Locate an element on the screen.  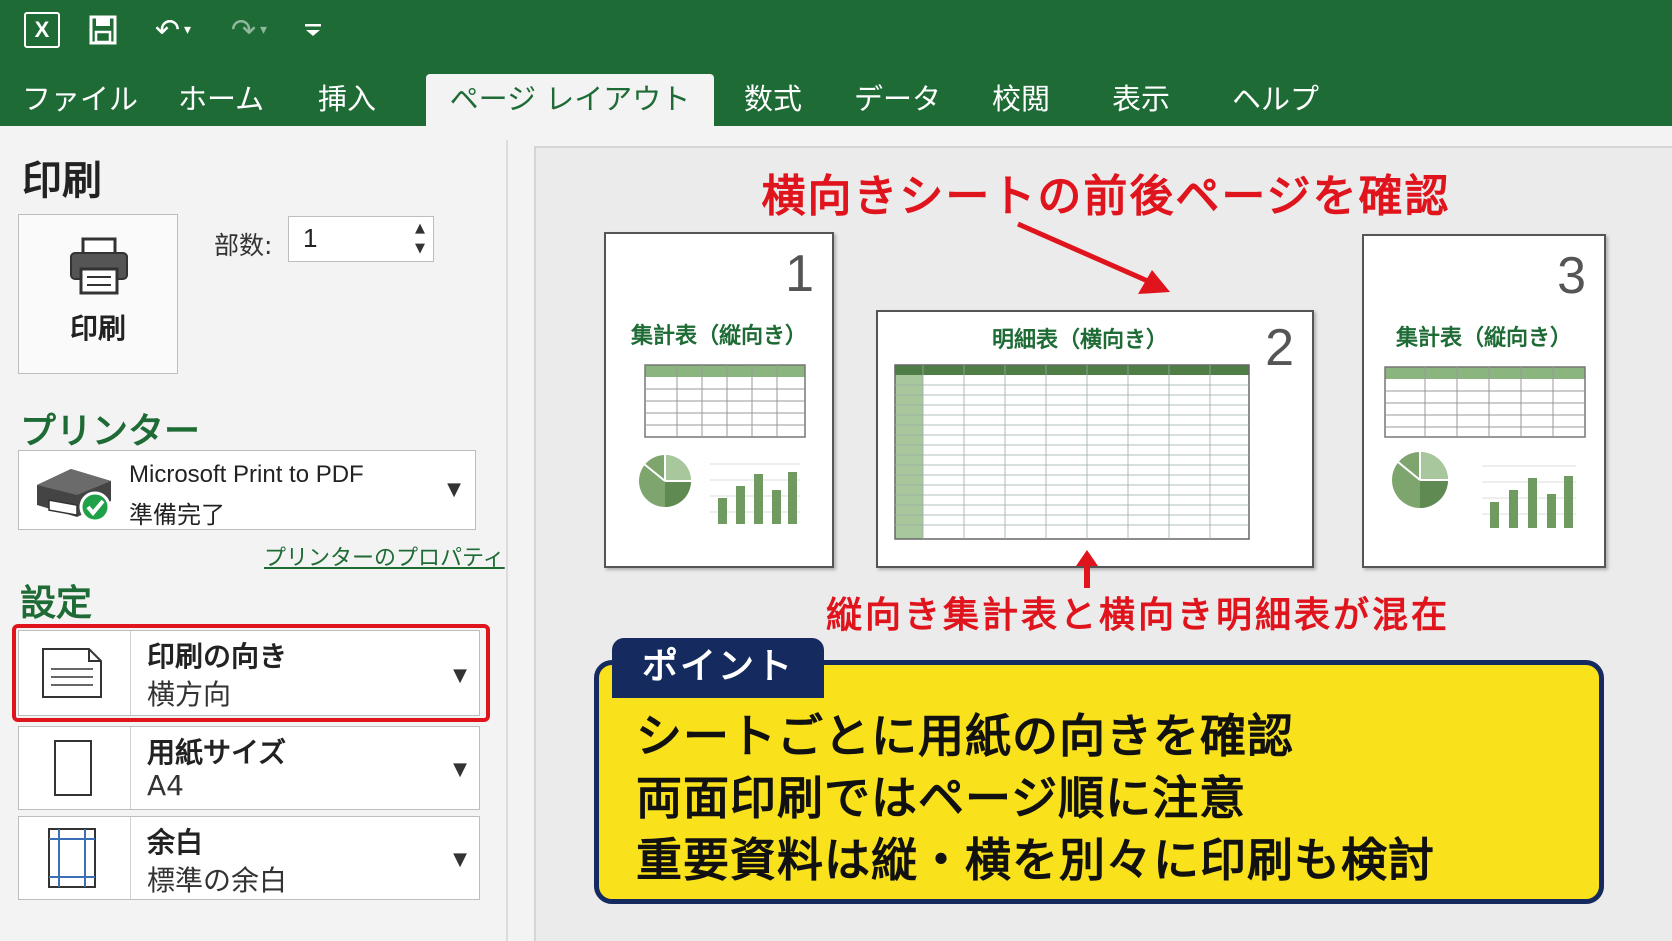
printer-ready-icon is located at coordinates (74, 496).